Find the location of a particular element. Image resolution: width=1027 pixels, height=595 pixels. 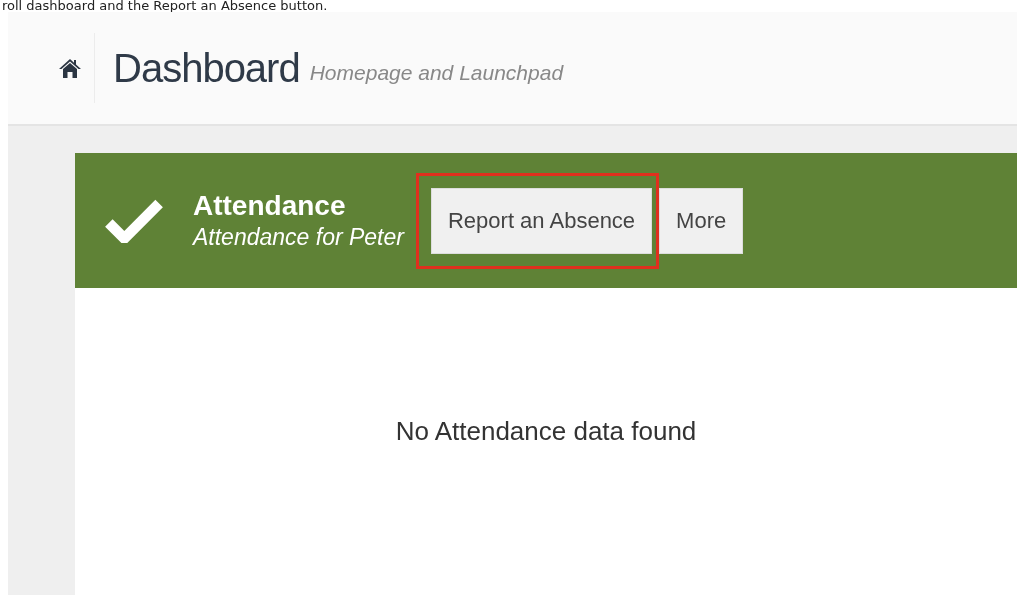

card-button: More is located at coordinates (701, 220).